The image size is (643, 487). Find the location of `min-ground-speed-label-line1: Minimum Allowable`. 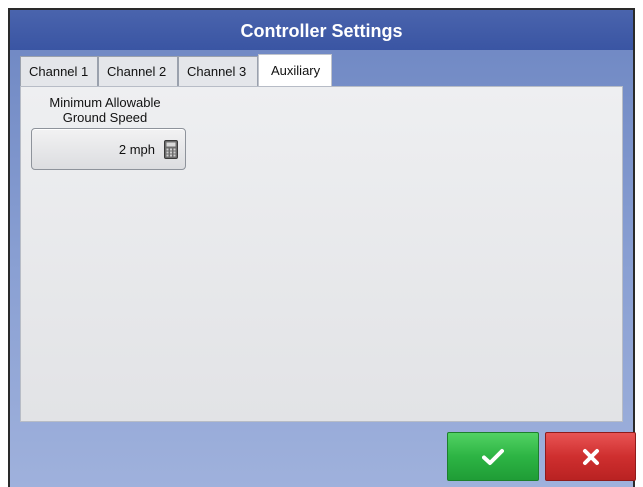

min-ground-speed-label-line1: Minimum Allowable is located at coordinates (105, 102).